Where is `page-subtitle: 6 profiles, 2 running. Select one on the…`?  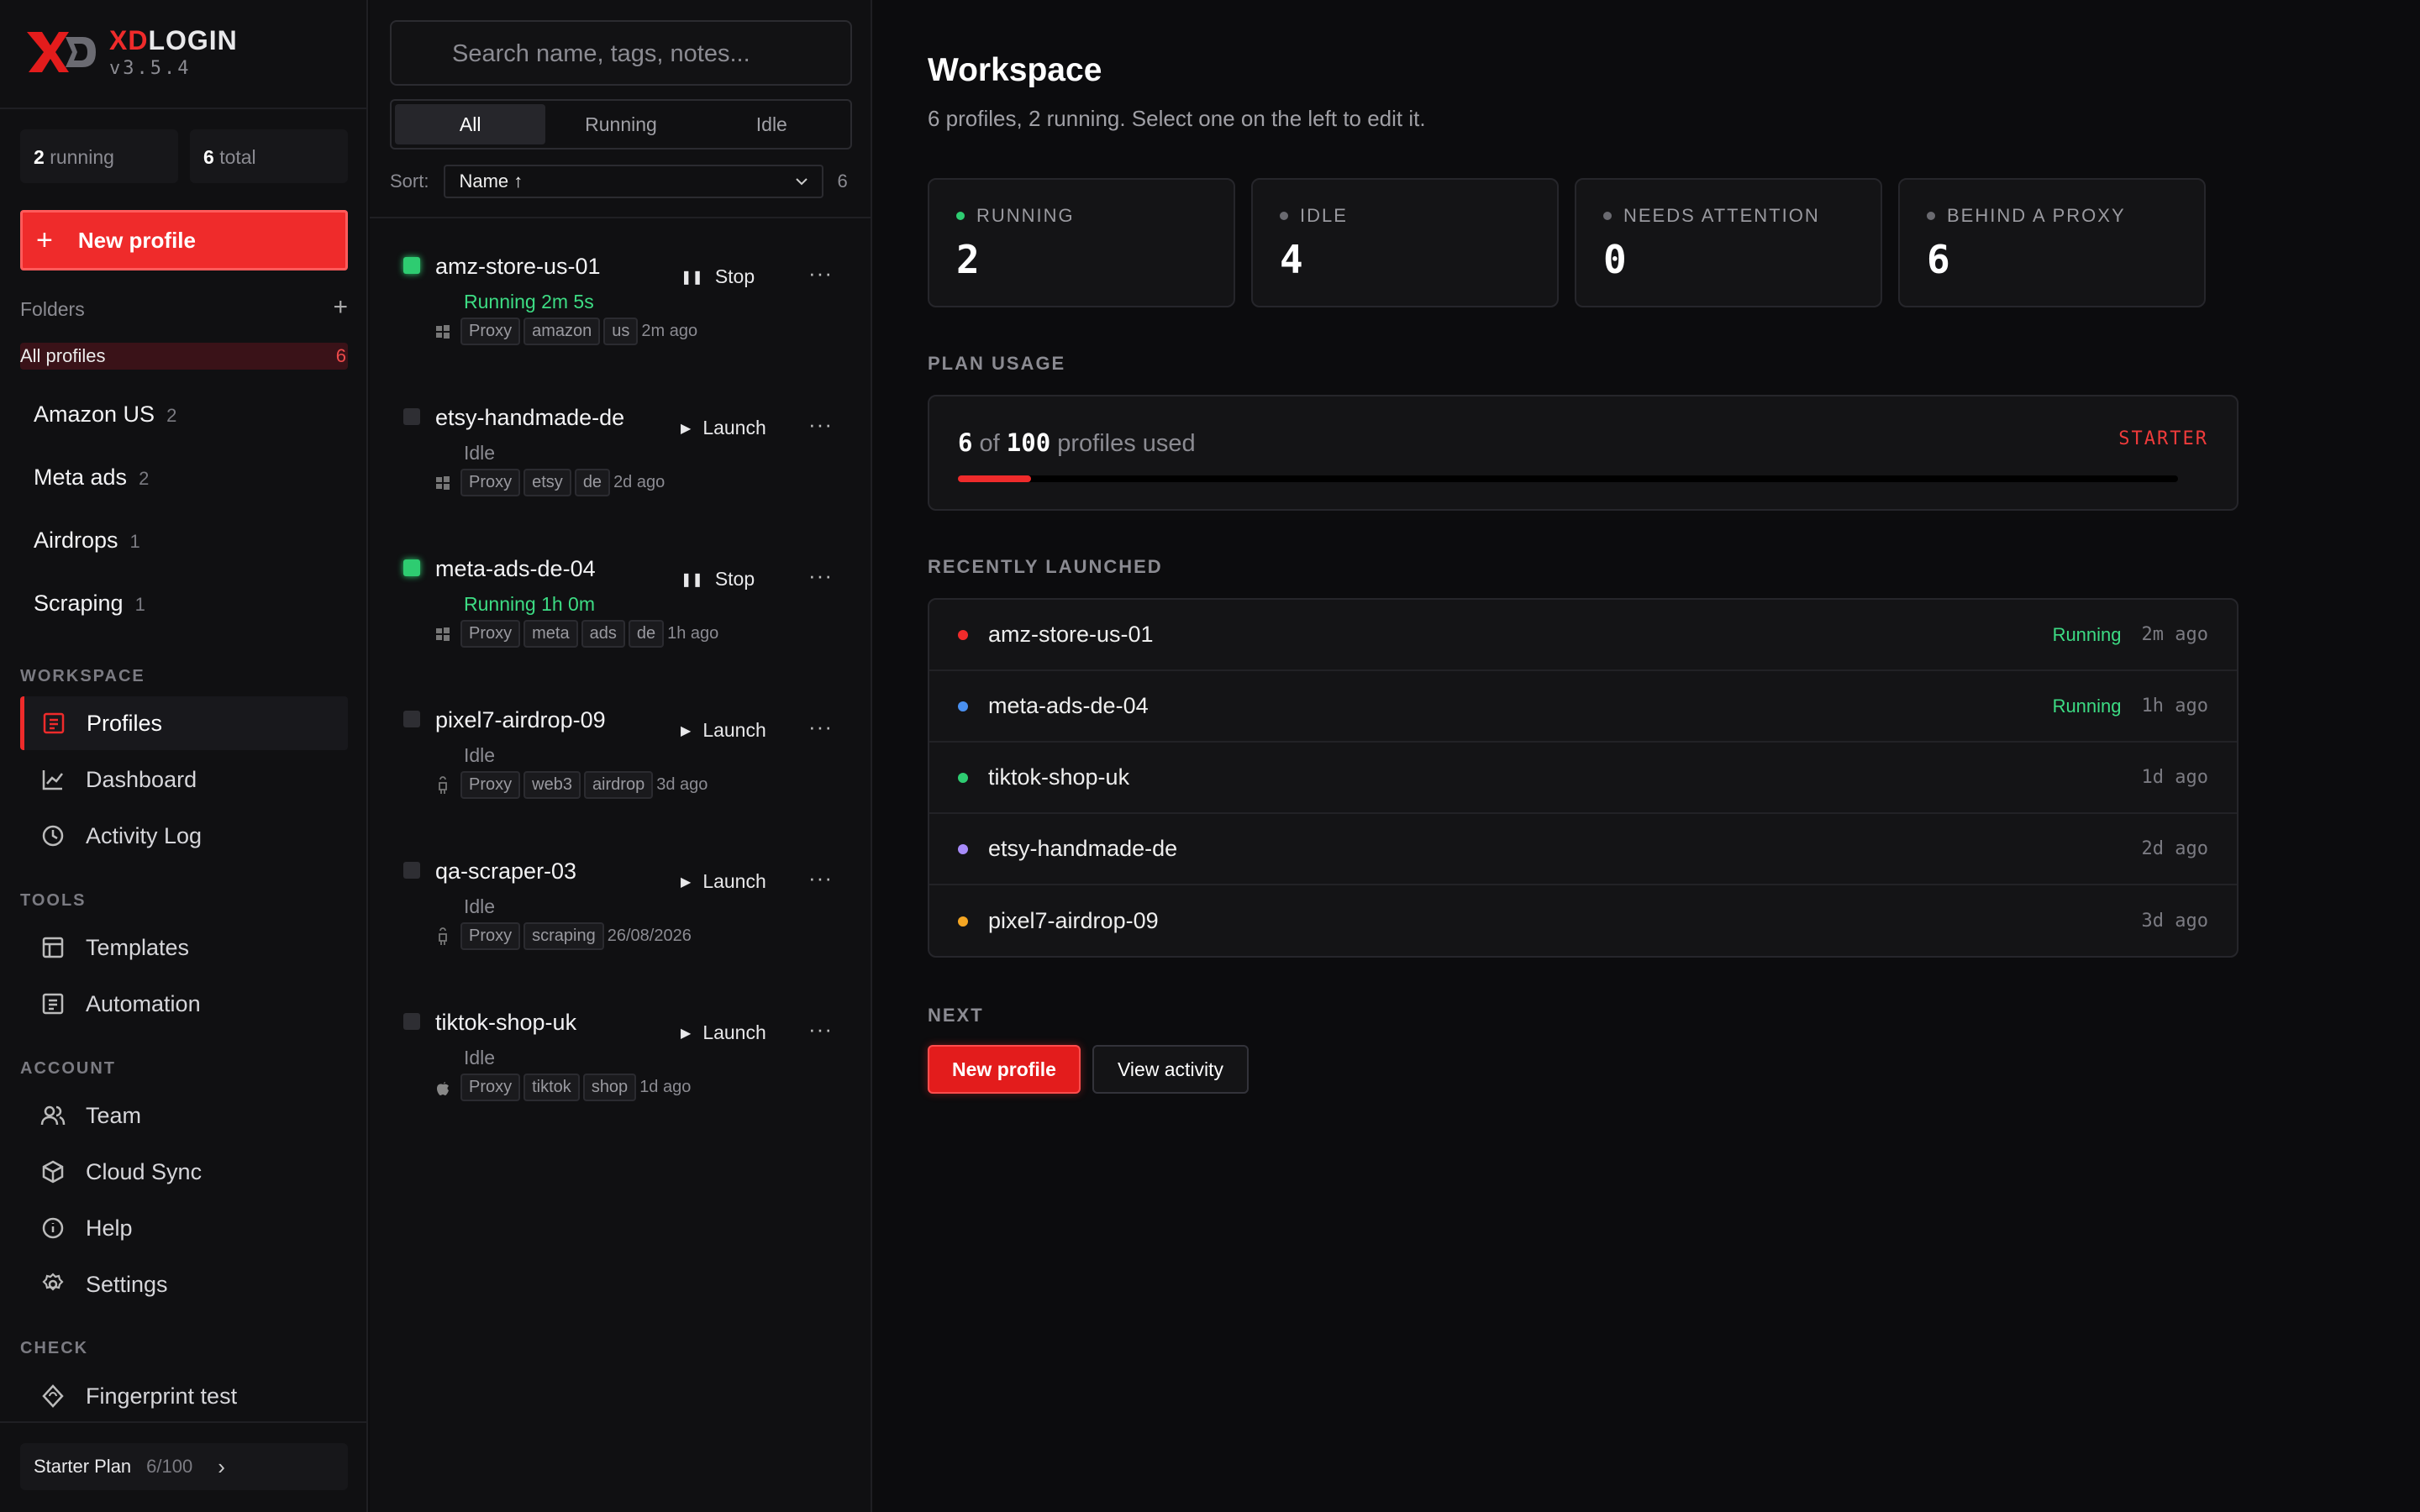
page-subtitle: 6 profiles, 2 running. Select one on the… is located at coordinates (1177, 118).